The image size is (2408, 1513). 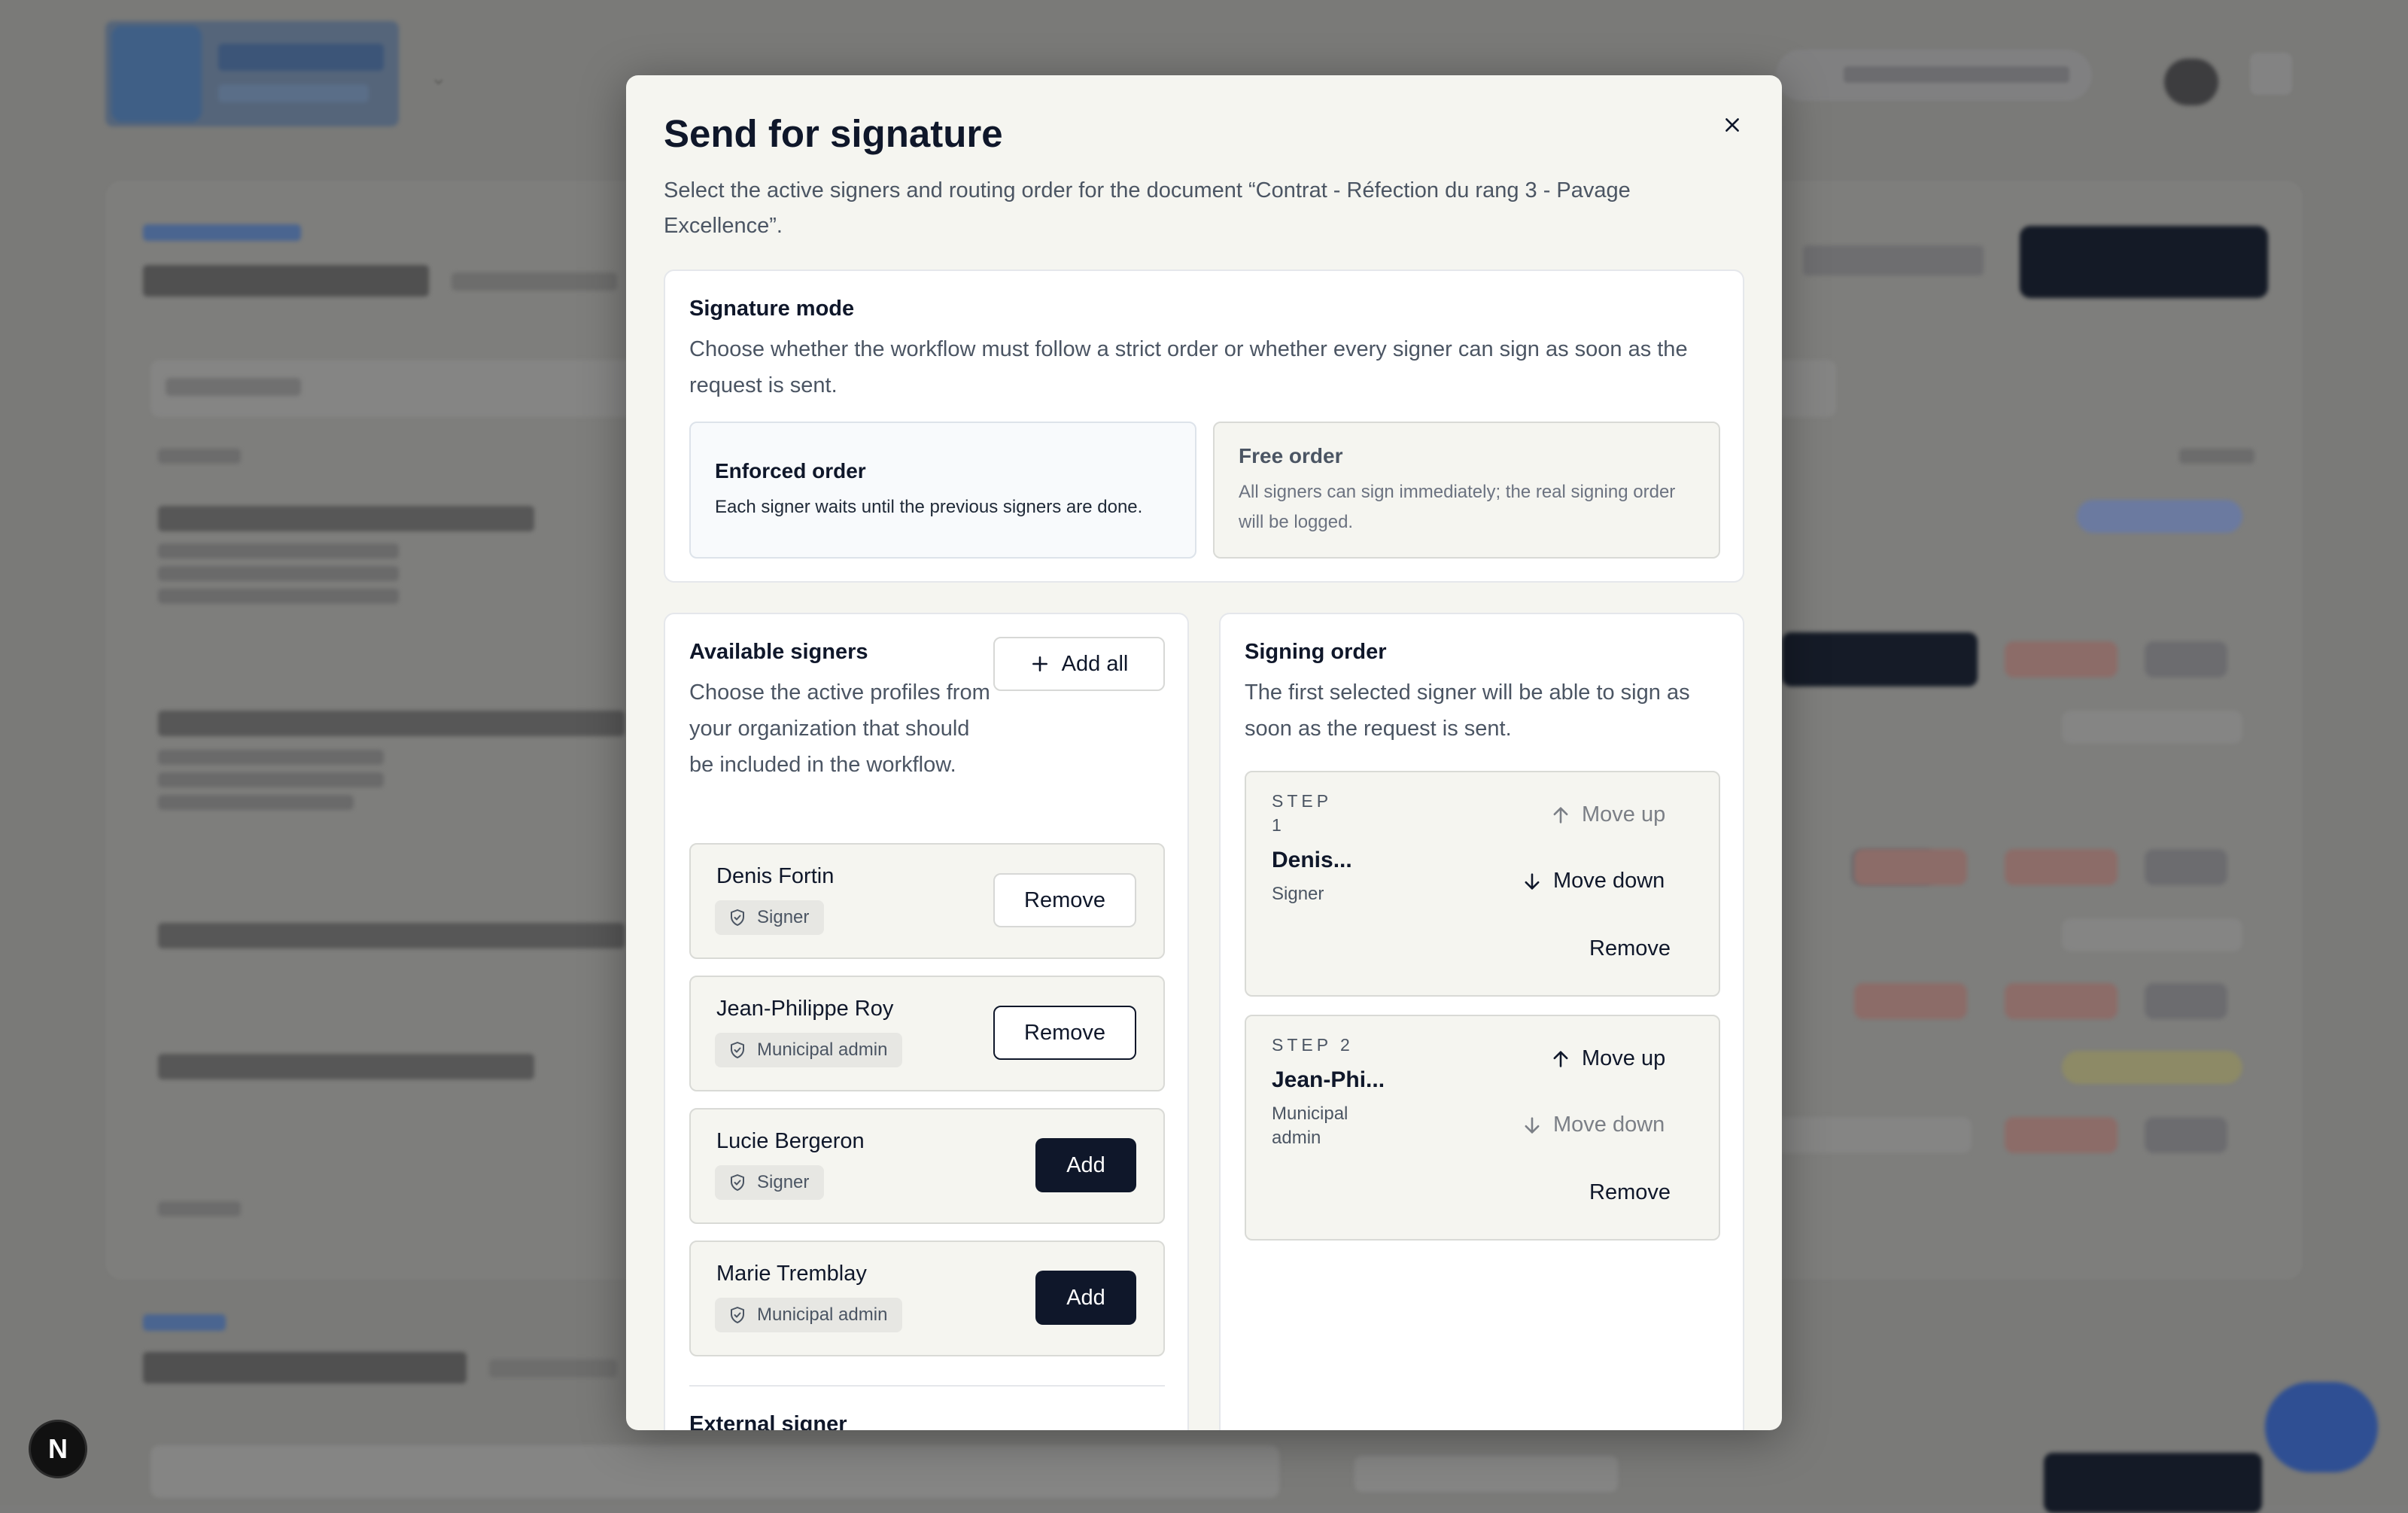 What do you see at coordinates (1291, 455) in the screenshot?
I see `option-free-order-title: Free order` at bounding box center [1291, 455].